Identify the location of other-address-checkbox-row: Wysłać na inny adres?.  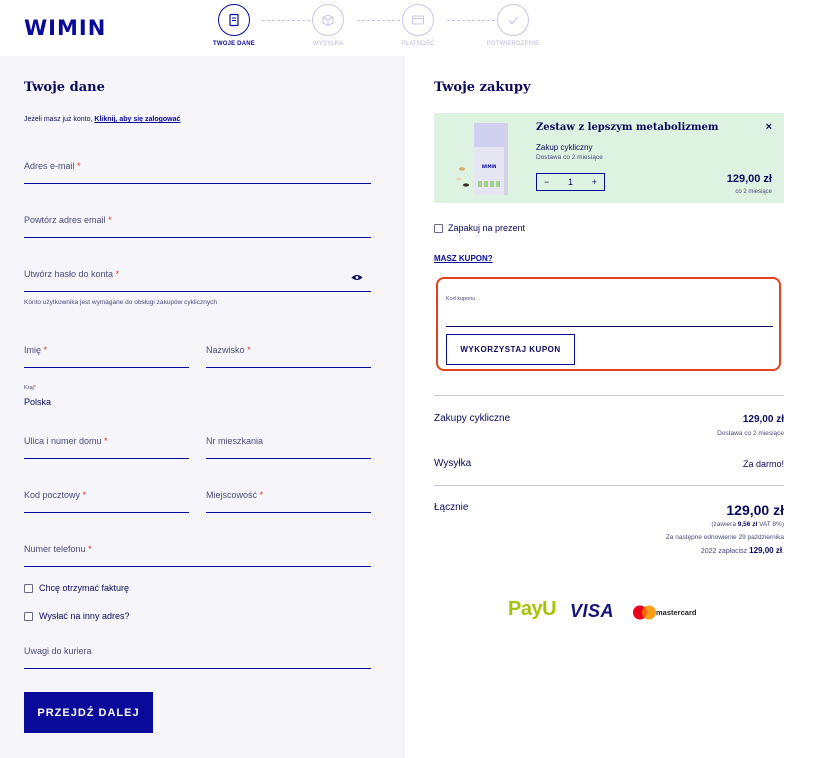
(76, 616).